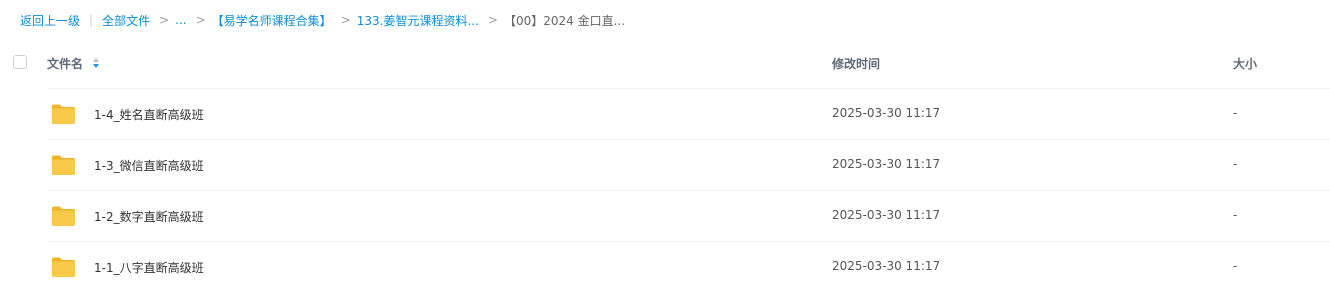 This screenshot has width=1330, height=306. I want to click on back-link: 返回上一级, so click(50, 20).